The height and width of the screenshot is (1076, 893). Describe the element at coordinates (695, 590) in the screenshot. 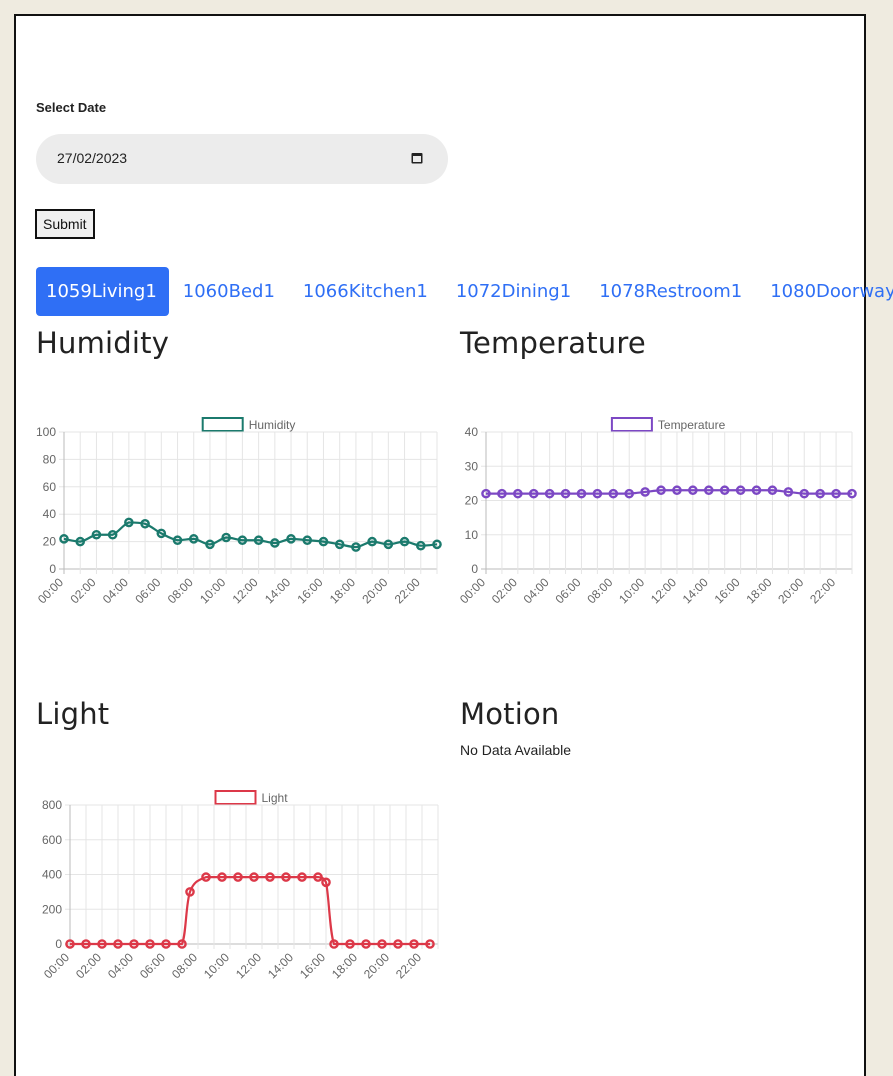

I see `temperature-x-tick-label: 14:00` at that location.